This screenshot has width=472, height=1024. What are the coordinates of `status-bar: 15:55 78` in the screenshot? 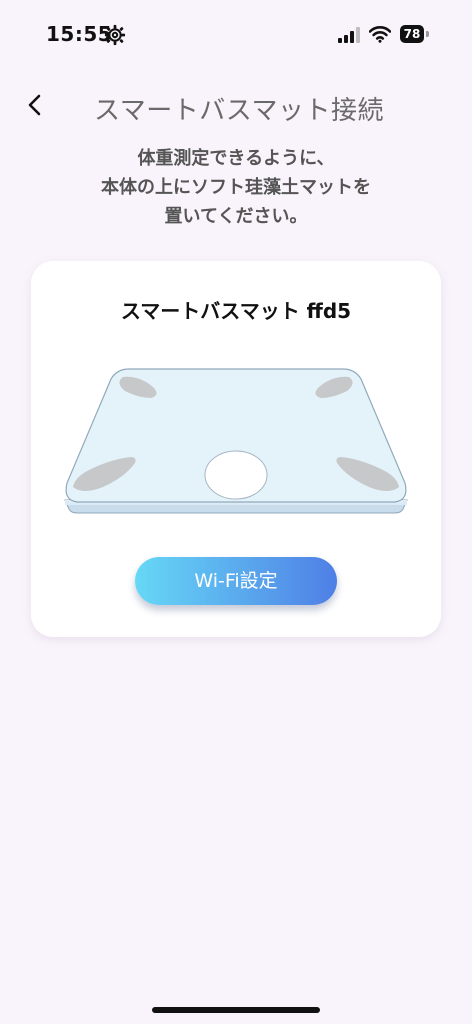 It's located at (236, 35).